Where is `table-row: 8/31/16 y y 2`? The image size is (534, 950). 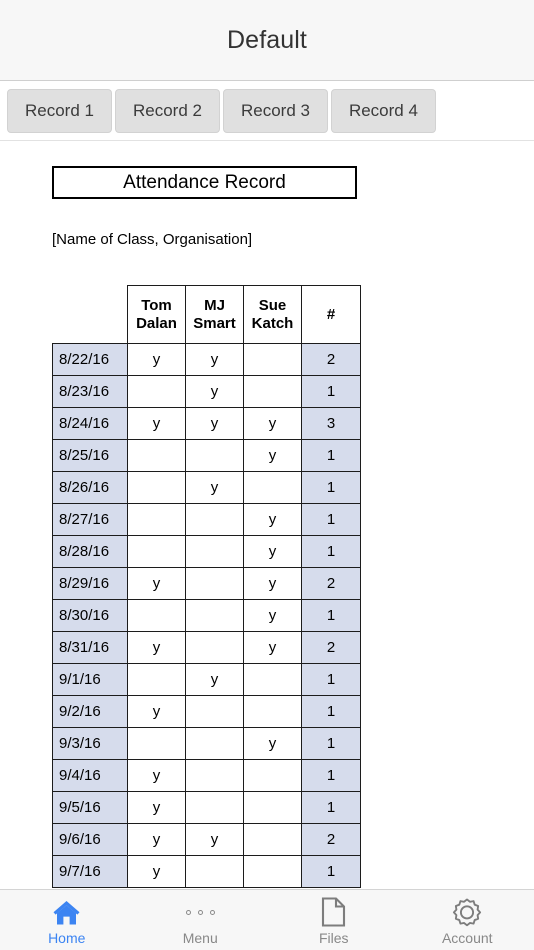 table-row: 8/31/16 y y 2 is located at coordinates (206, 647).